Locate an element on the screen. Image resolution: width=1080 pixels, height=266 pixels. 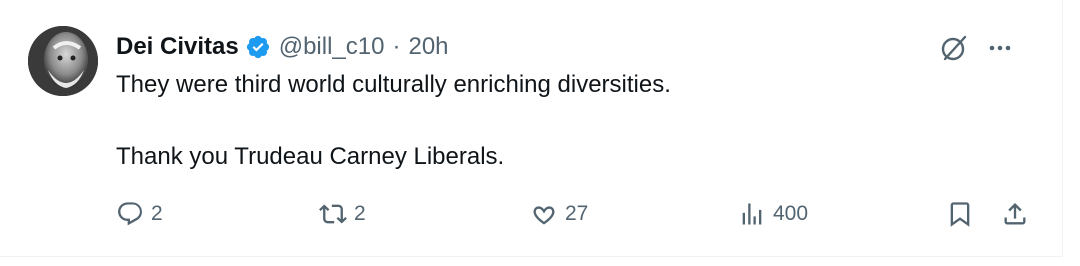
tweet-actions: 2 2 27 400 is located at coordinates (576, 214).